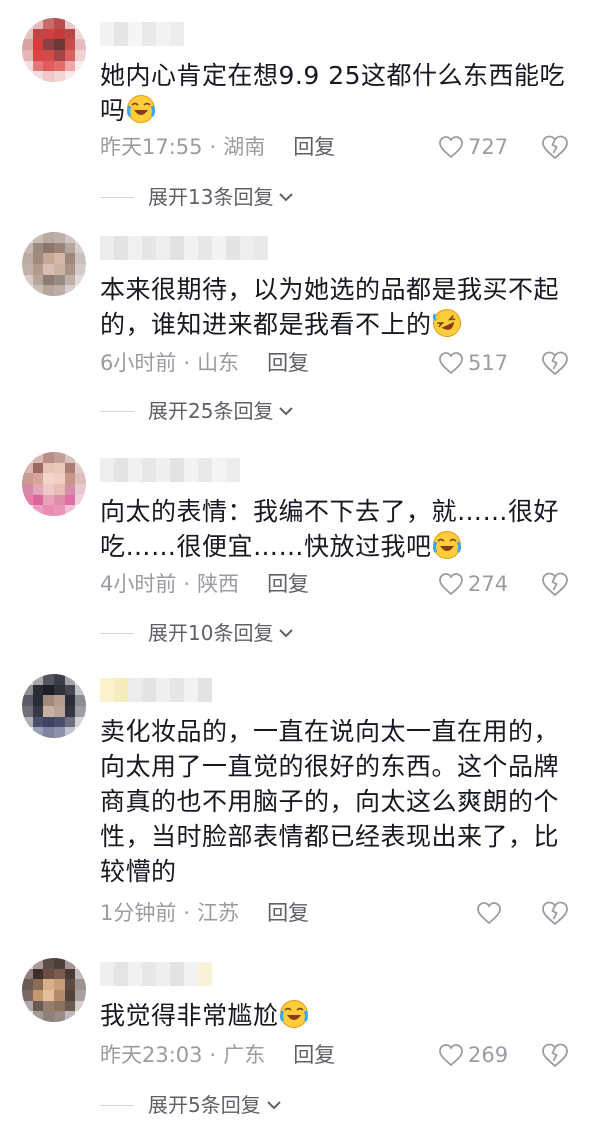 The width and height of the screenshot is (600, 1132). I want to click on comment-location: 山东, so click(218, 363).